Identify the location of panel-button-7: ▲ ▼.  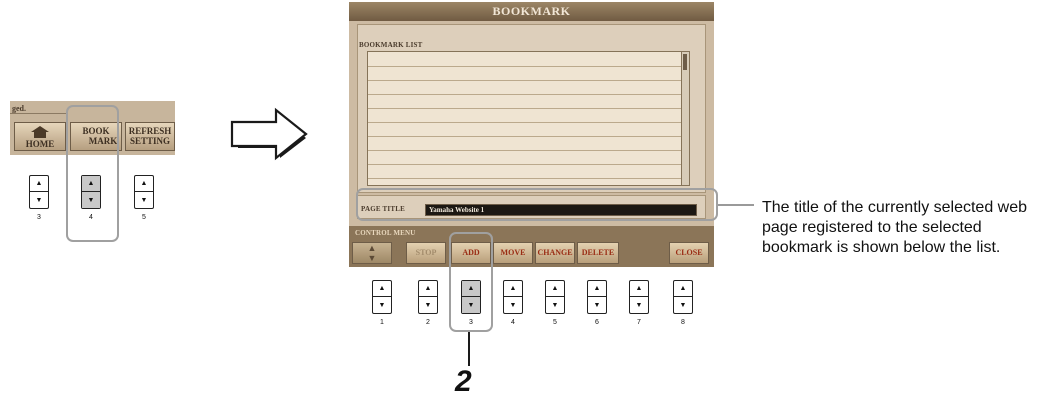
(639, 297).